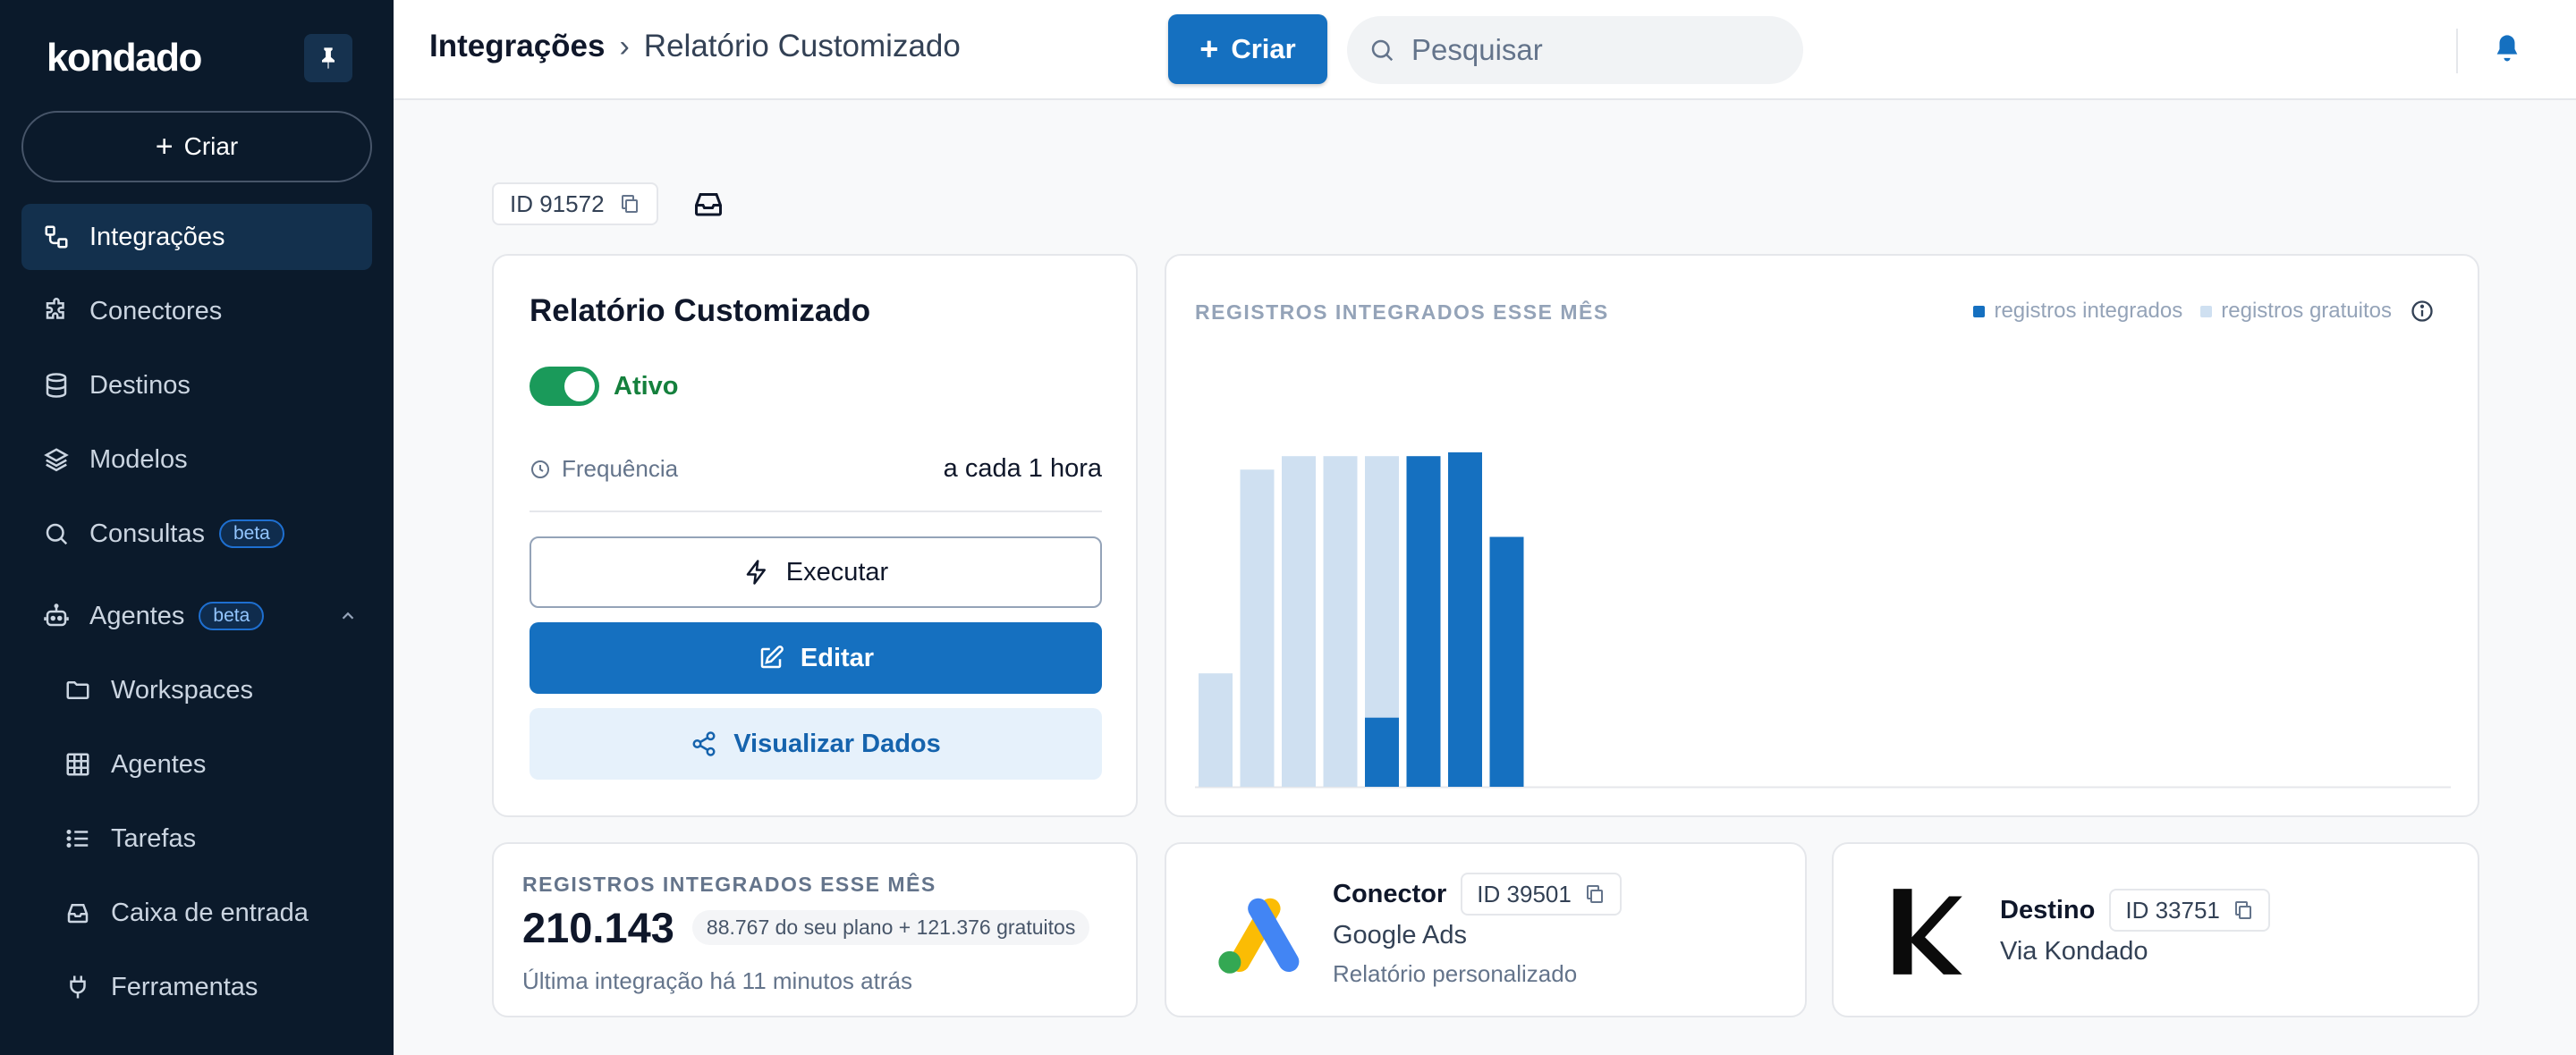 This screenshot has height=1055, width=2576. I want to click on sidebar-item-label: Agentes, so click(137, 615).